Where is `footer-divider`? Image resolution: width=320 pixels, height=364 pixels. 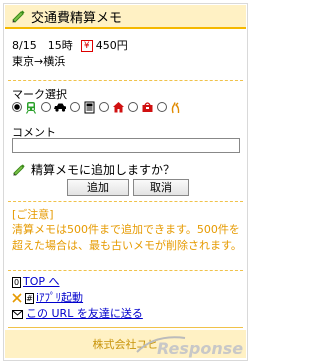
footer-divider is located at coordinates (125, 327).